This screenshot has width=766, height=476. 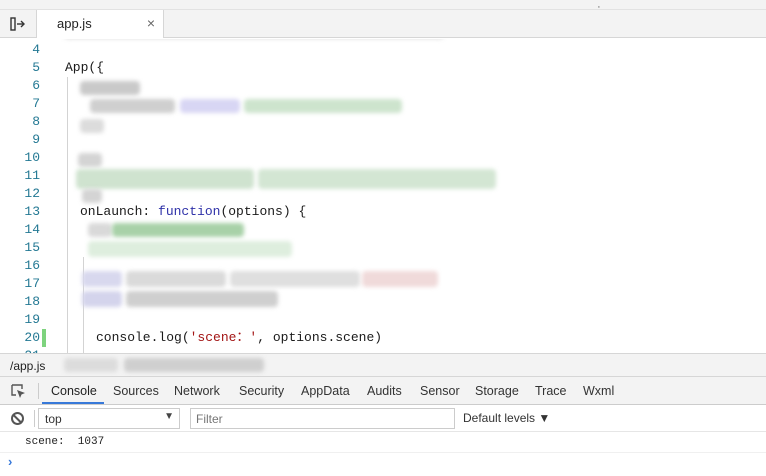 I want to click on tab-label: app.js, so click(x=74, y=23).